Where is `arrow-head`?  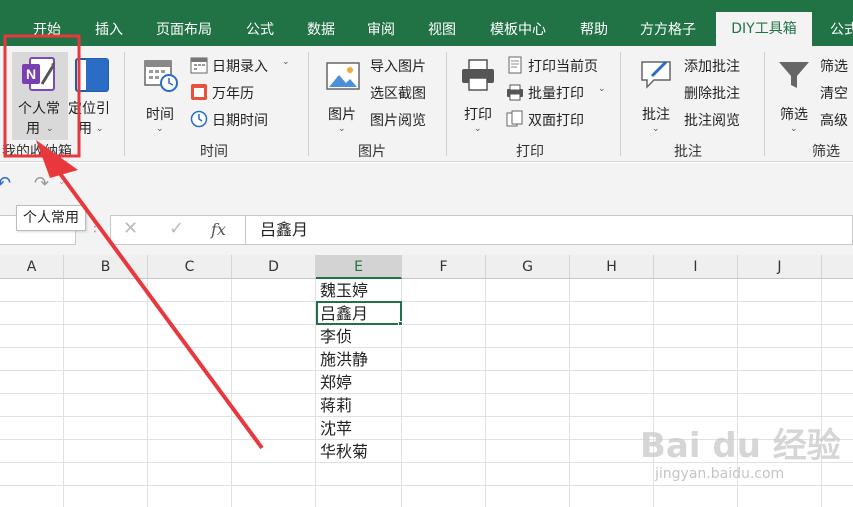 arrow-head is located at coordinates (57, 159).